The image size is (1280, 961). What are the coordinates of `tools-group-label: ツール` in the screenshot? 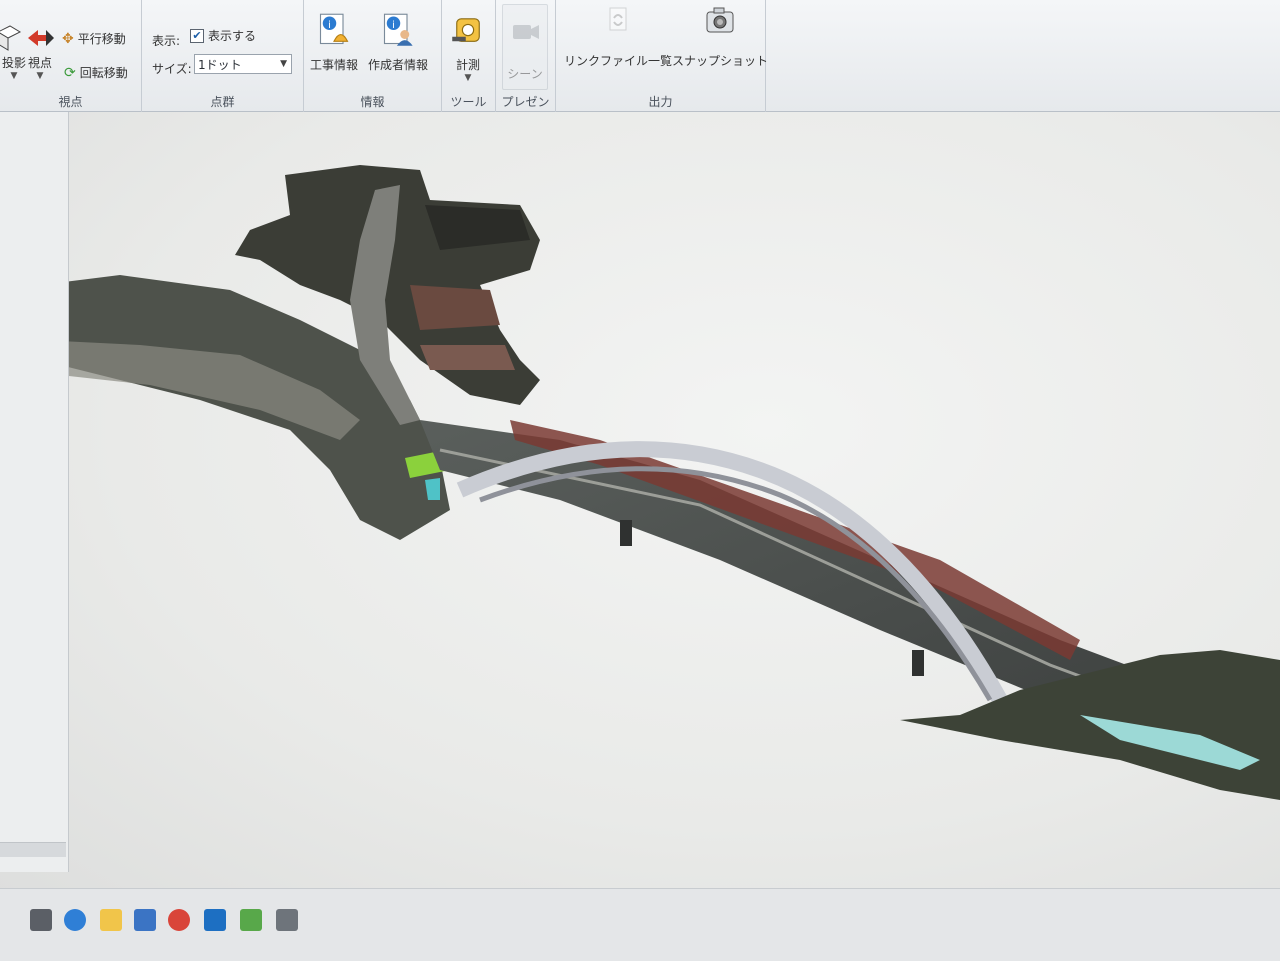 It's located at (468, 102).